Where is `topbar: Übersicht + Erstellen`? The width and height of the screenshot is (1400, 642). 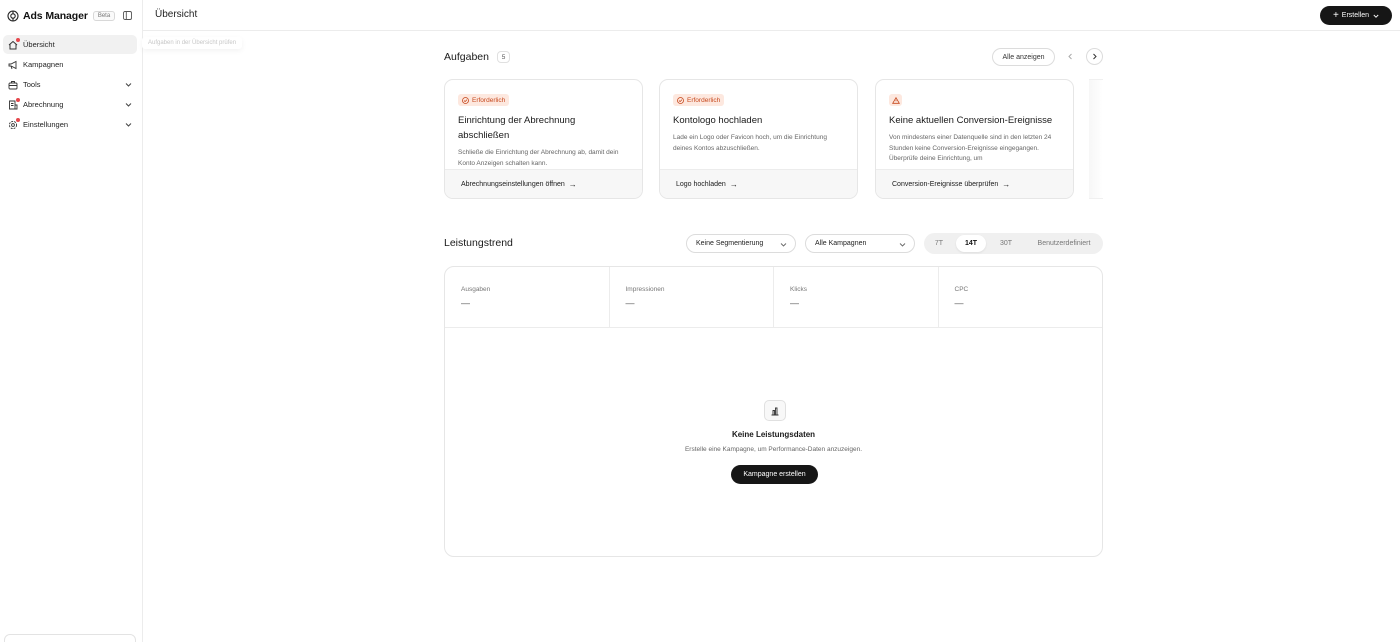
topbar: Übersicht + Erstellen is located at coordinates (771, 15).